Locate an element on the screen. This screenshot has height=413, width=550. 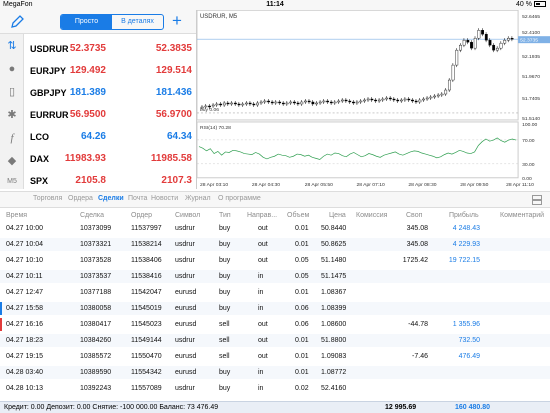
col-swap: Своп is located at coordinates (414, 215).